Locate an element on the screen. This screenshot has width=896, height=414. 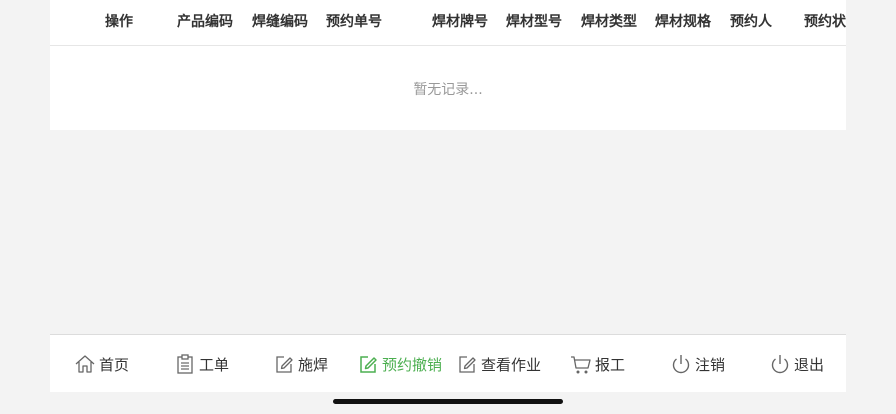
tab-welding: 施焊 is located at coordinates (300, 363).